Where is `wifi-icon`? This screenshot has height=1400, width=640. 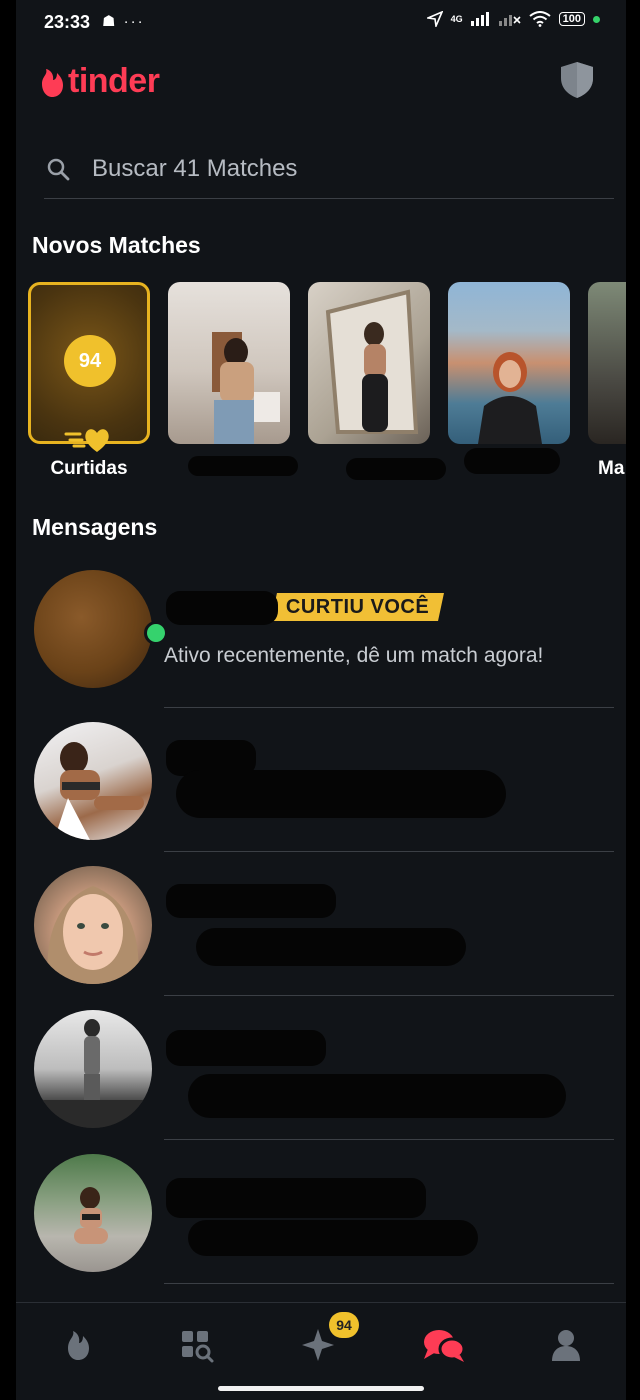
wifi-icon is located at coordinates (540, 19).